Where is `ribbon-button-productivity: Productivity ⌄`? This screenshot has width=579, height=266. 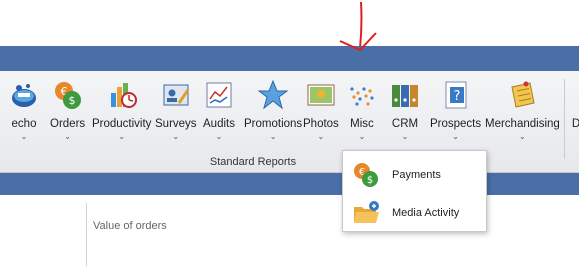 ribbon-button-productivity: Productivity ⌄ is located at coordinates (121, 110).